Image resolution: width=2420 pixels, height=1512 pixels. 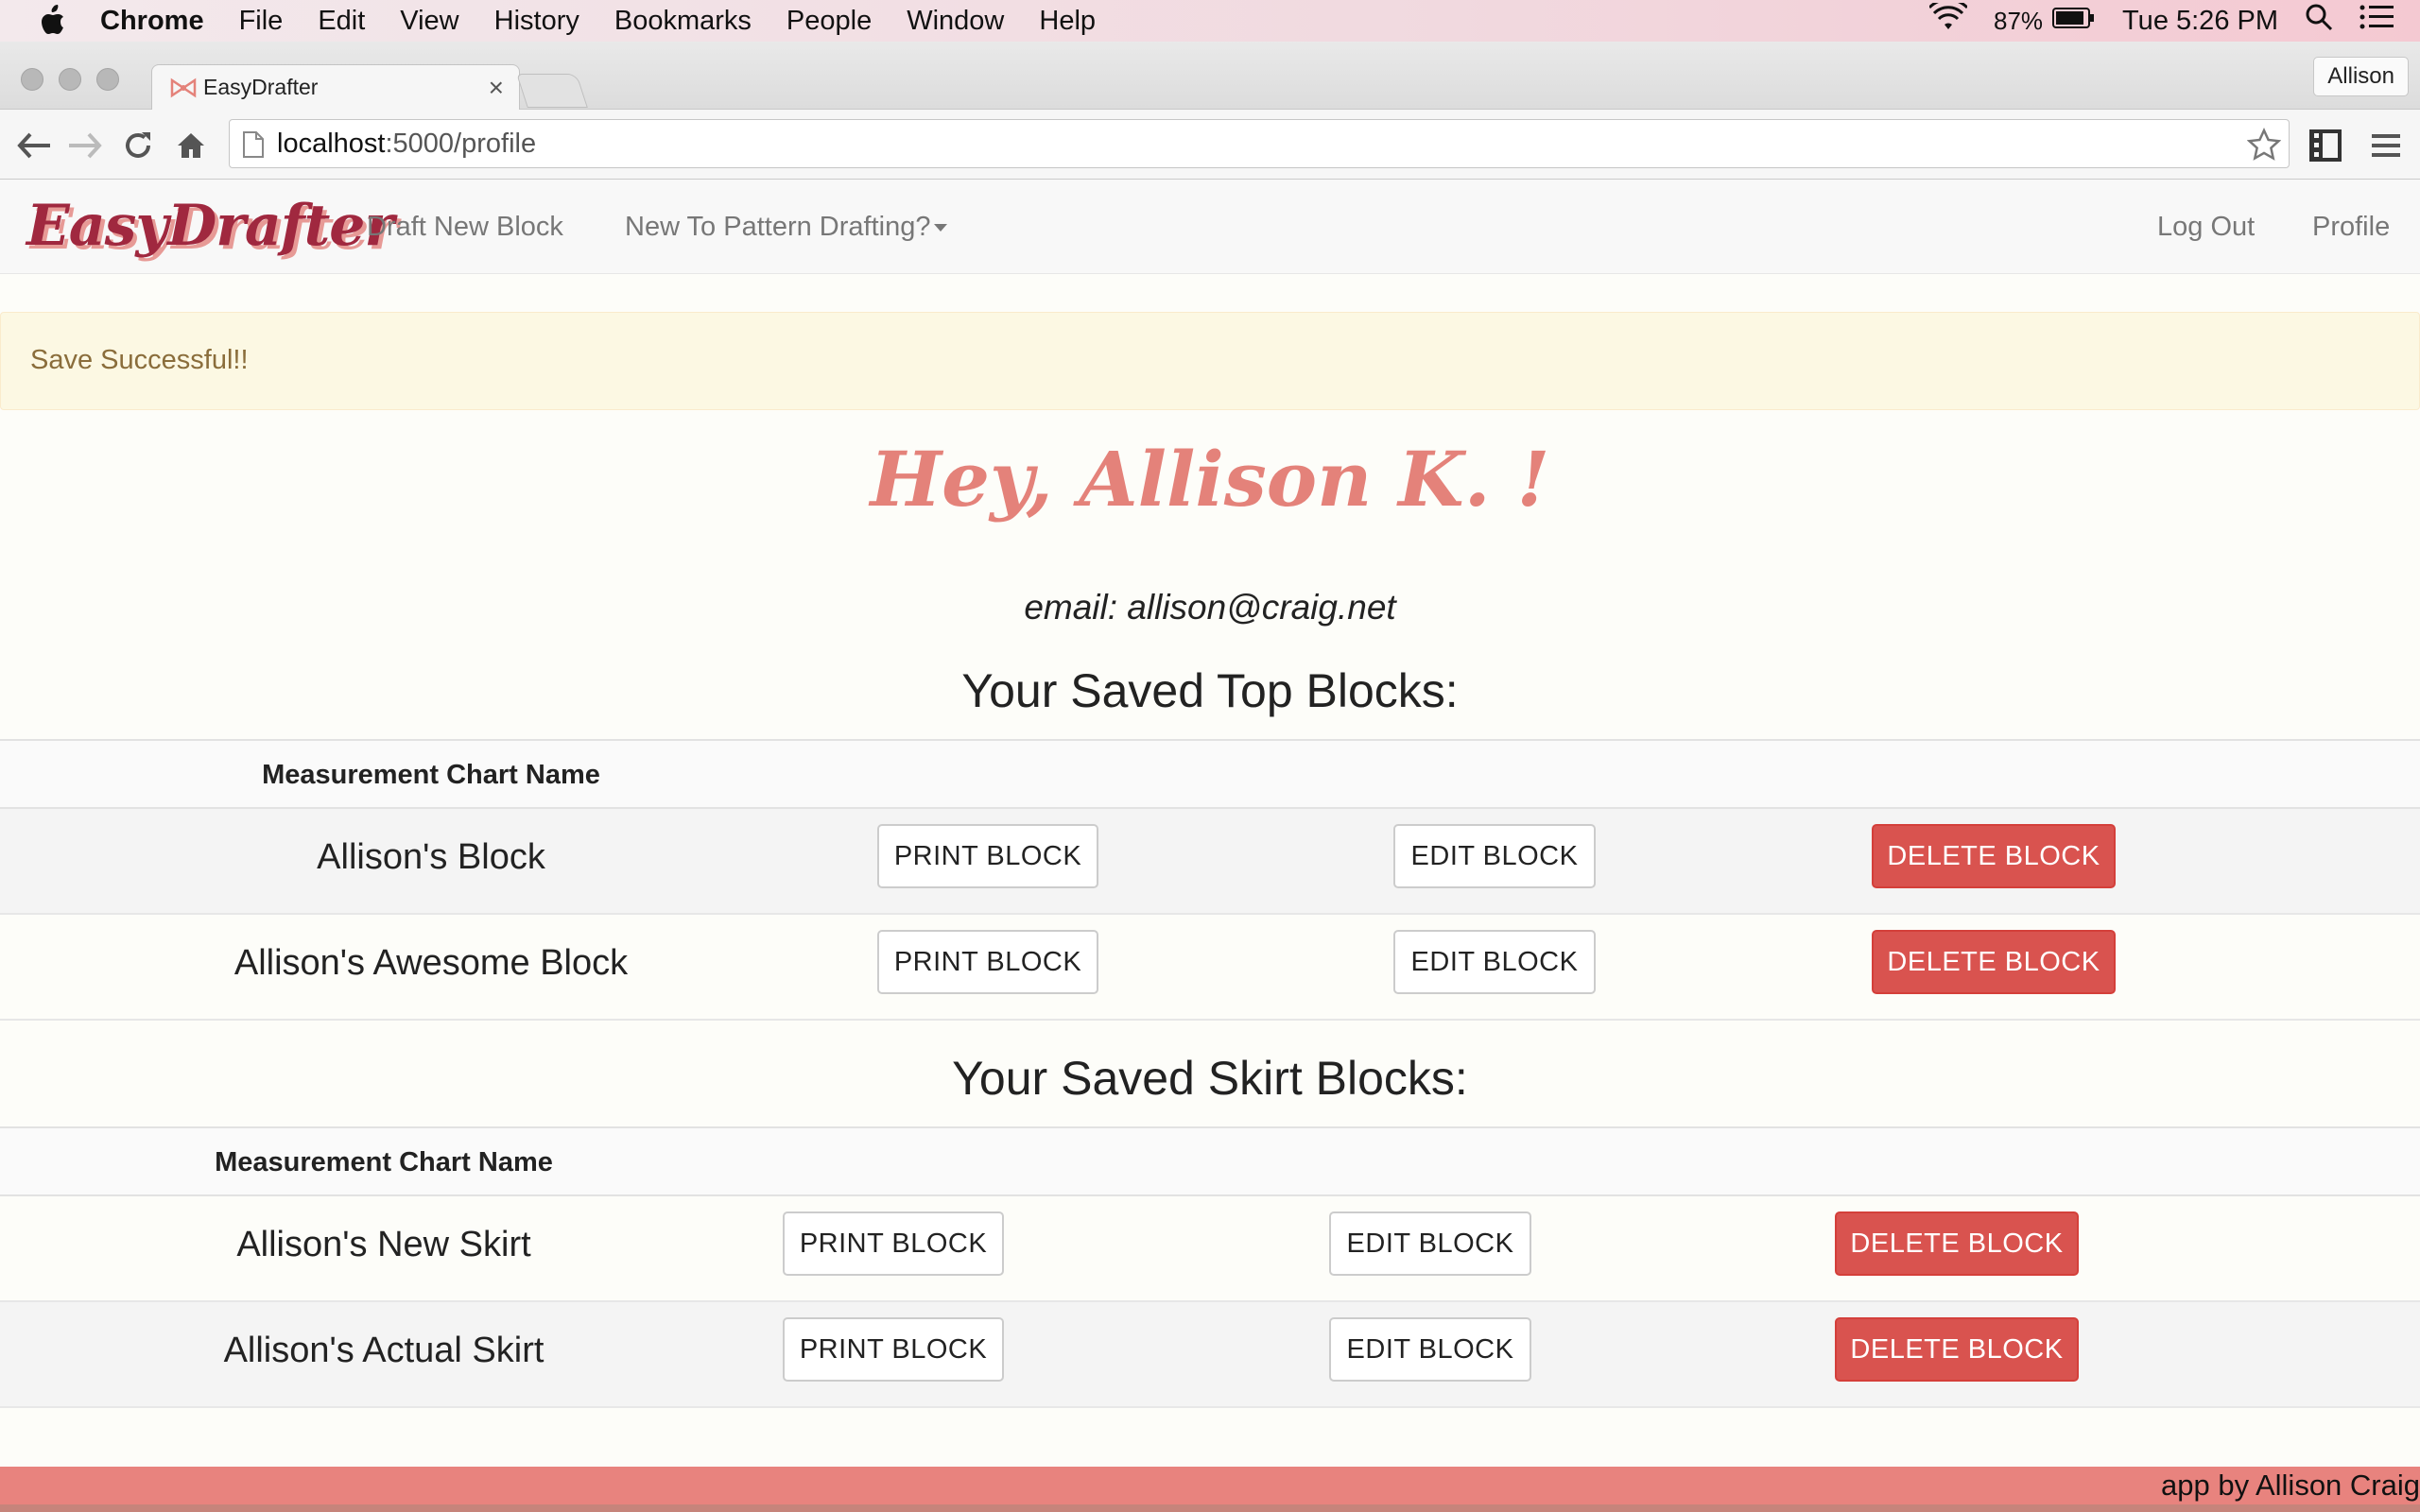 I want to click on browser-tab: EasyDrafter ×, so click(x=335, y=87).